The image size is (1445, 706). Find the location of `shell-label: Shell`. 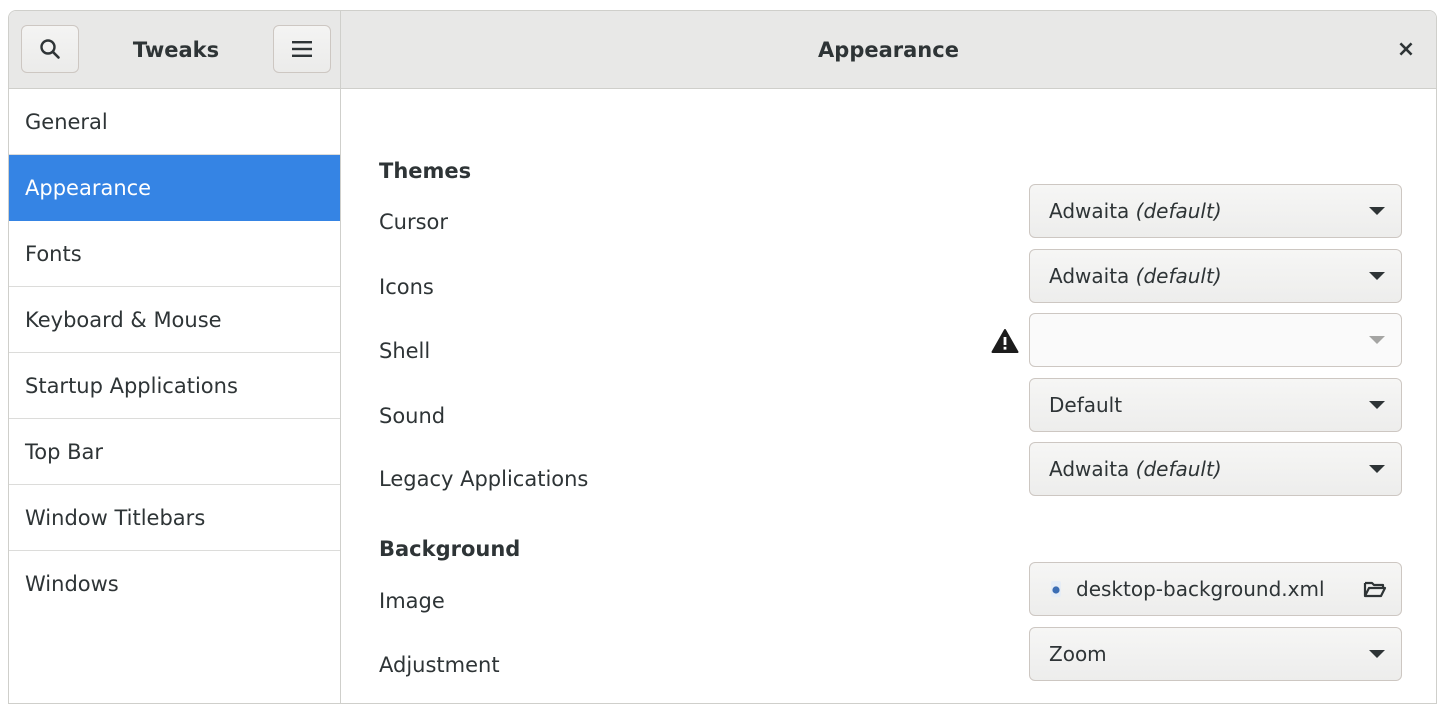

shell-label: Shell is located at coordinates (405, 351).